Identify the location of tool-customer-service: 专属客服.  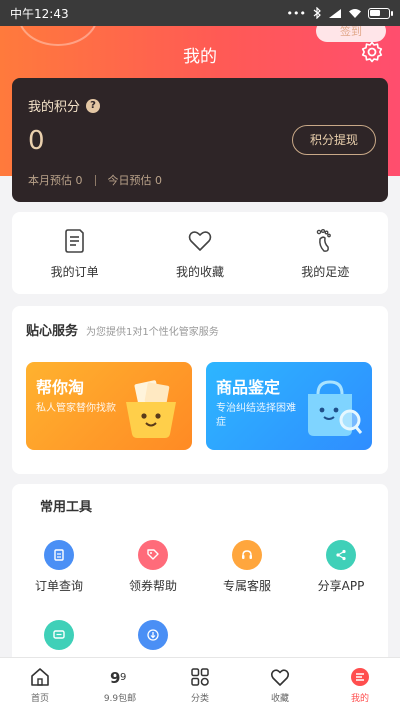
(247, 567).